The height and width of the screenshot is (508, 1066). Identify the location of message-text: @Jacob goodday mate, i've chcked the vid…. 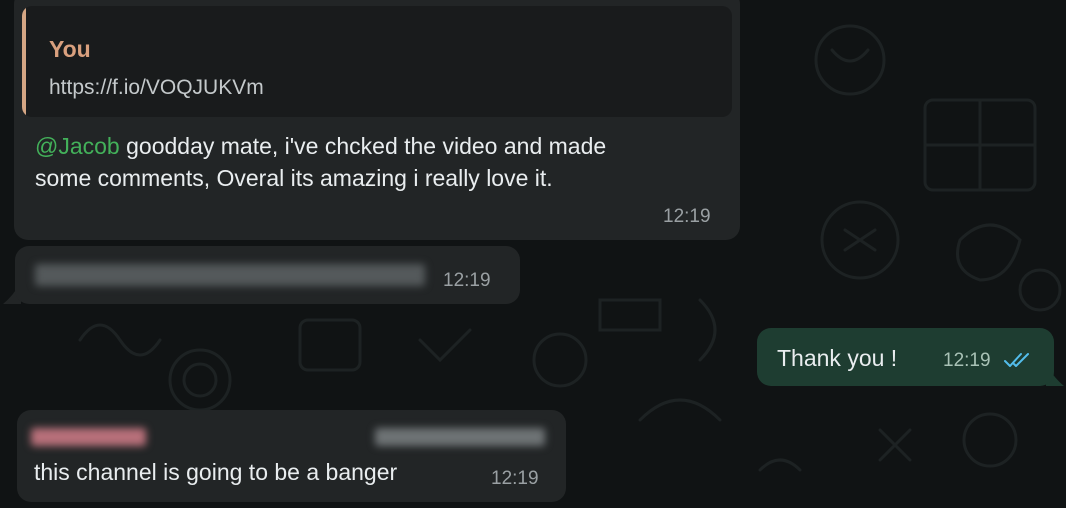
(320, 162).